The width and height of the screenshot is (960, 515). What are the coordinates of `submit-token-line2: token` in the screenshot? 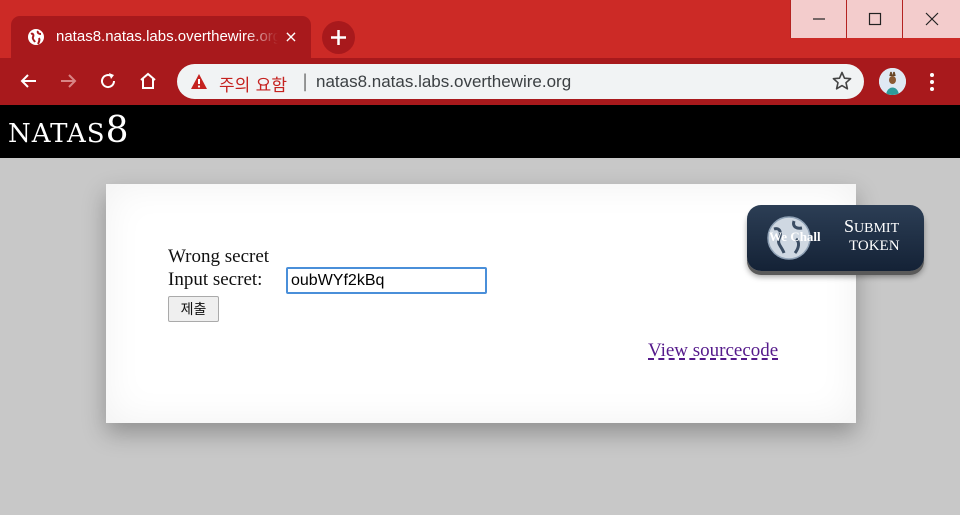 It's located at (874, 246).